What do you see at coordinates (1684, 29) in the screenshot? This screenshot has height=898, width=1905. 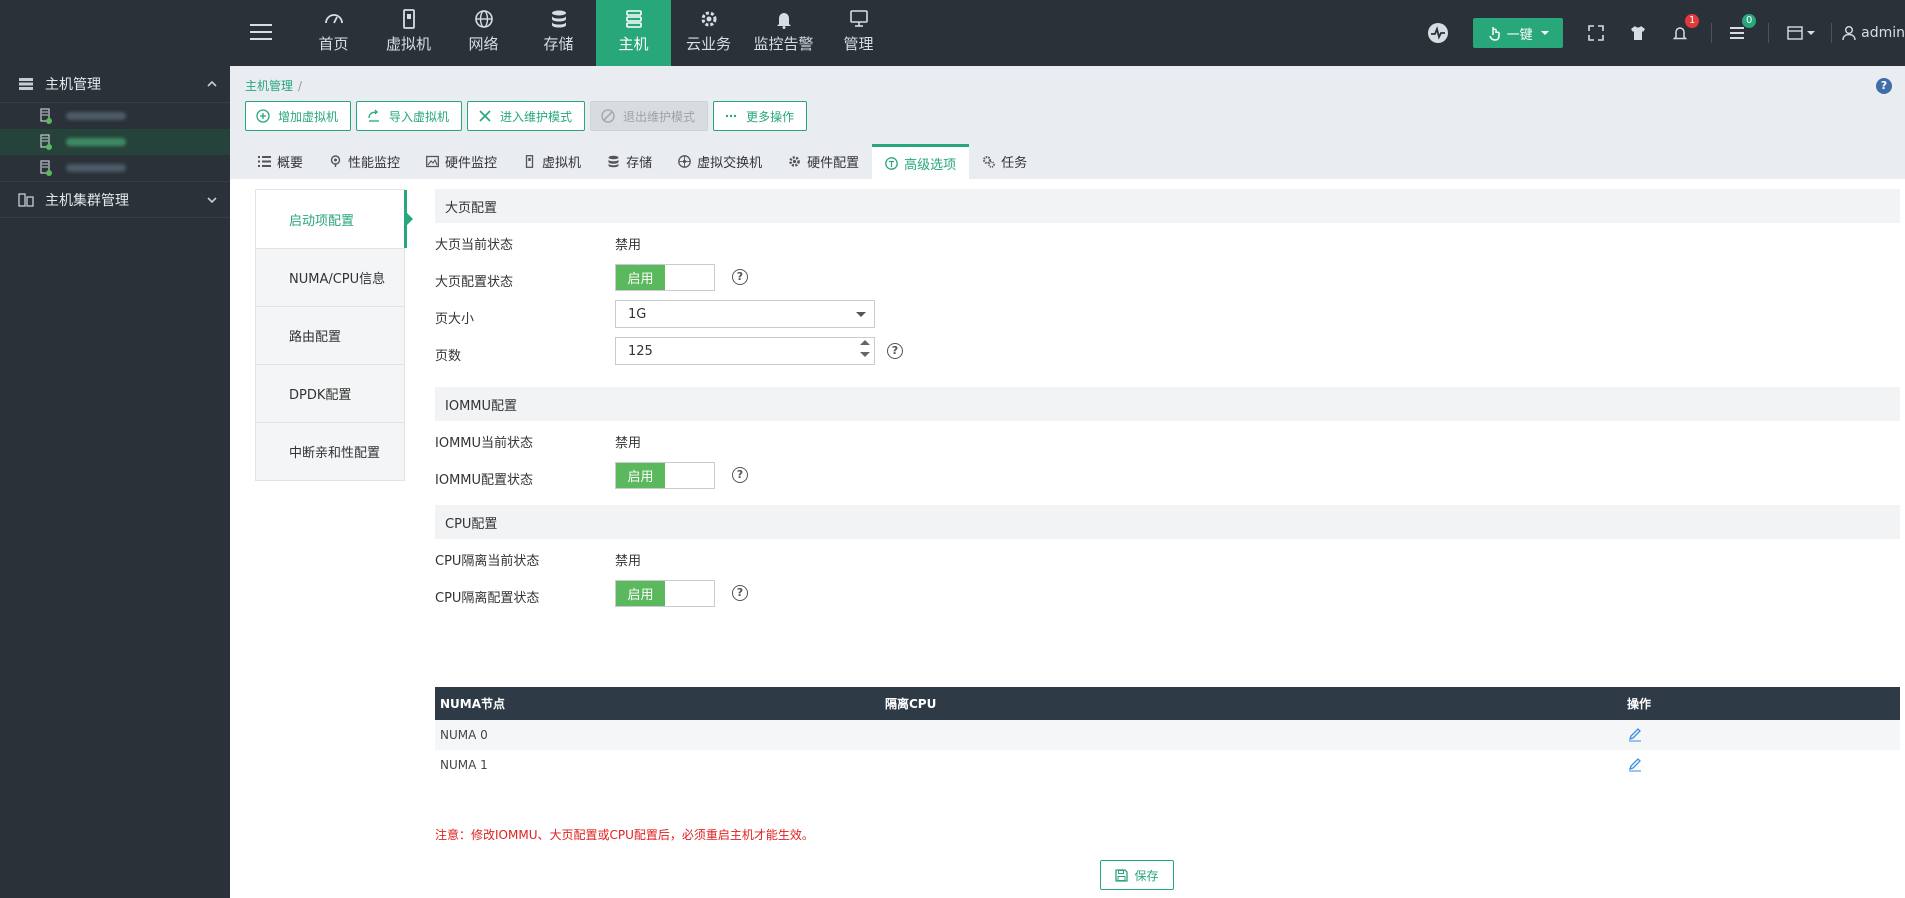 I see `alarm-bell-icon: 1` at bounding box center [1684, 29].